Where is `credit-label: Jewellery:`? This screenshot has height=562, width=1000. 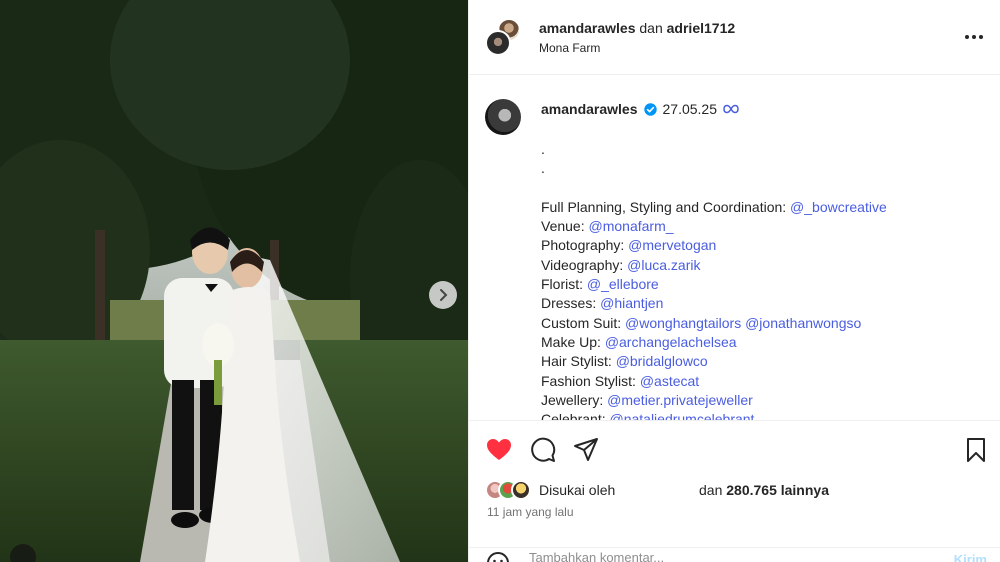
credit-label: Jewellery: is located at coordinates (574, 399).